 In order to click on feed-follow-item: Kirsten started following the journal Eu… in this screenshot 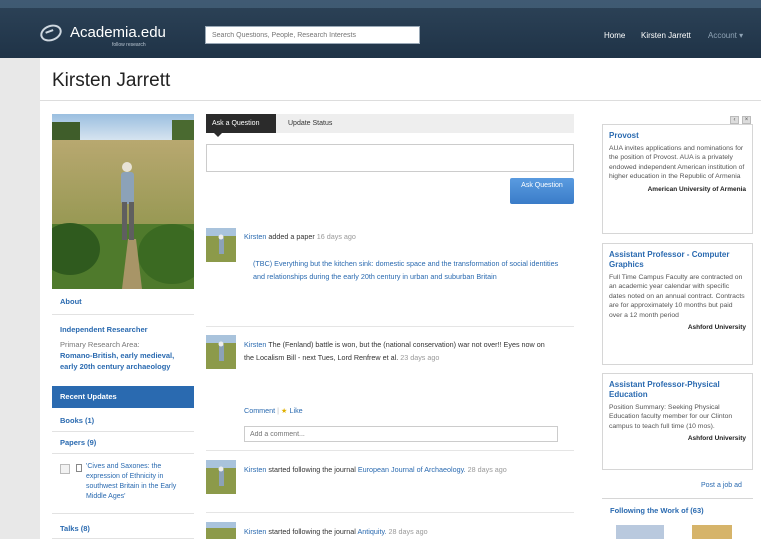, I will do `click(399, 469)`.